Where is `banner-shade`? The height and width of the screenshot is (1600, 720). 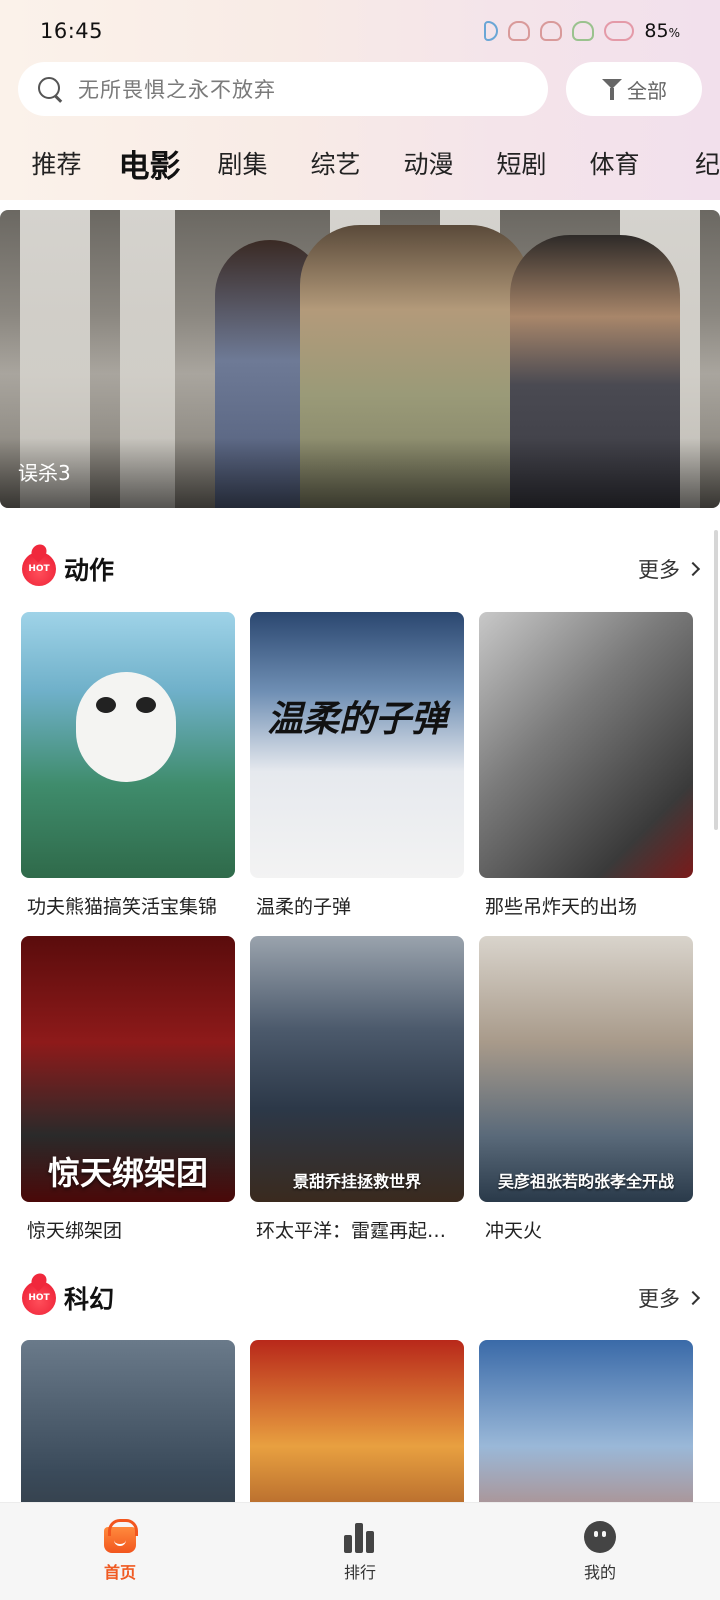 banner-shade is located at coordinates (360, 473).